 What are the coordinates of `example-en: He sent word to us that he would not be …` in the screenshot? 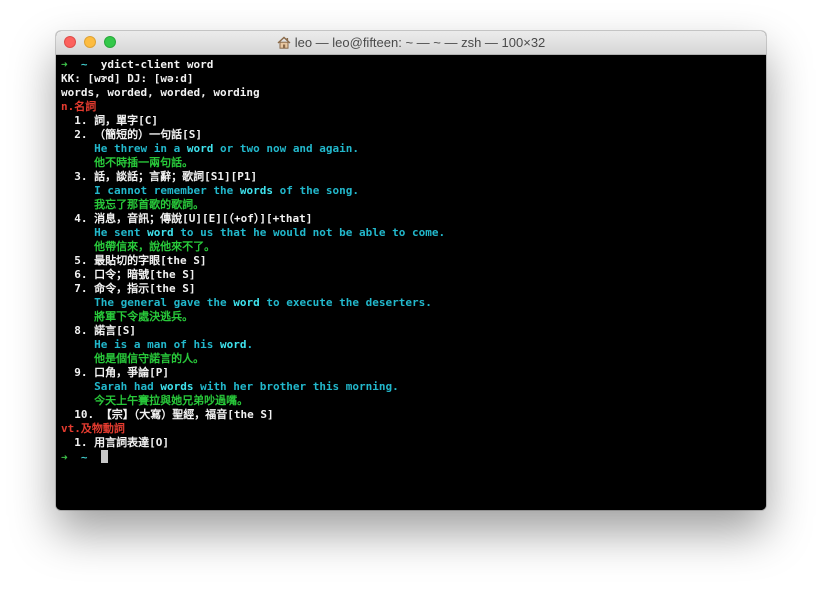 It's located at (413, 233).